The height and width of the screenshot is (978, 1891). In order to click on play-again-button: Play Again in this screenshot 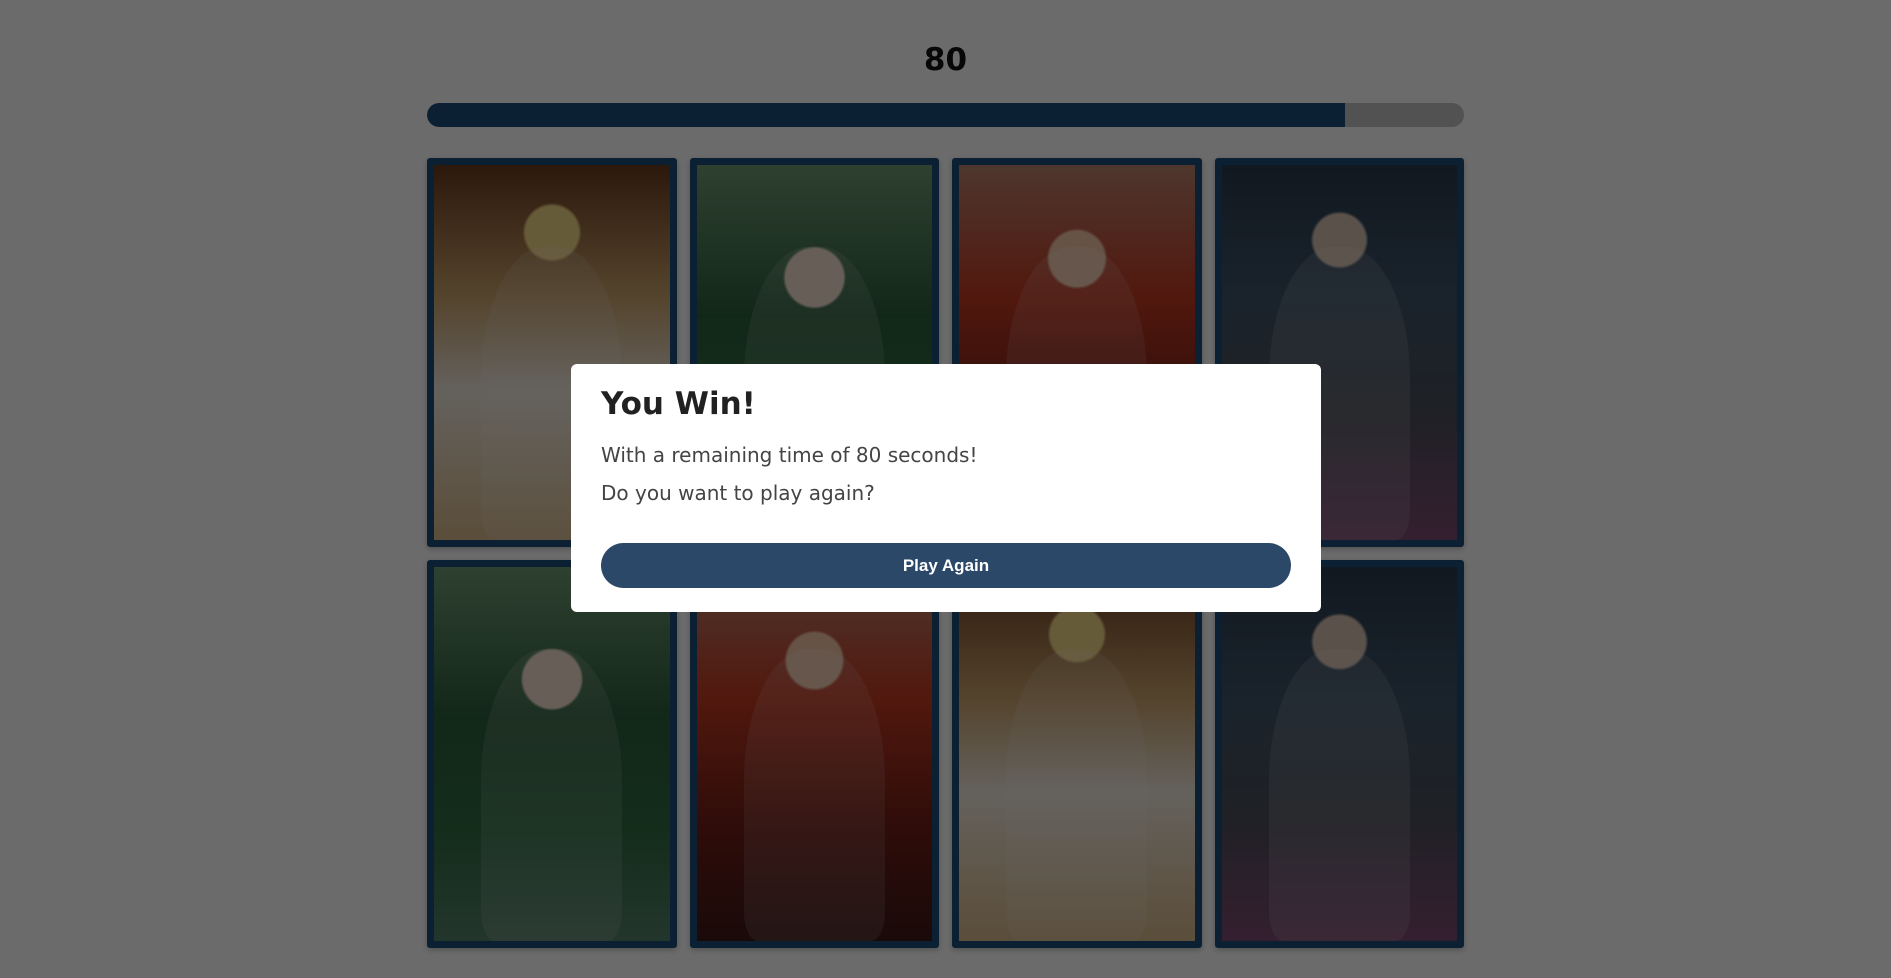, I will do `click(946, 565)`.